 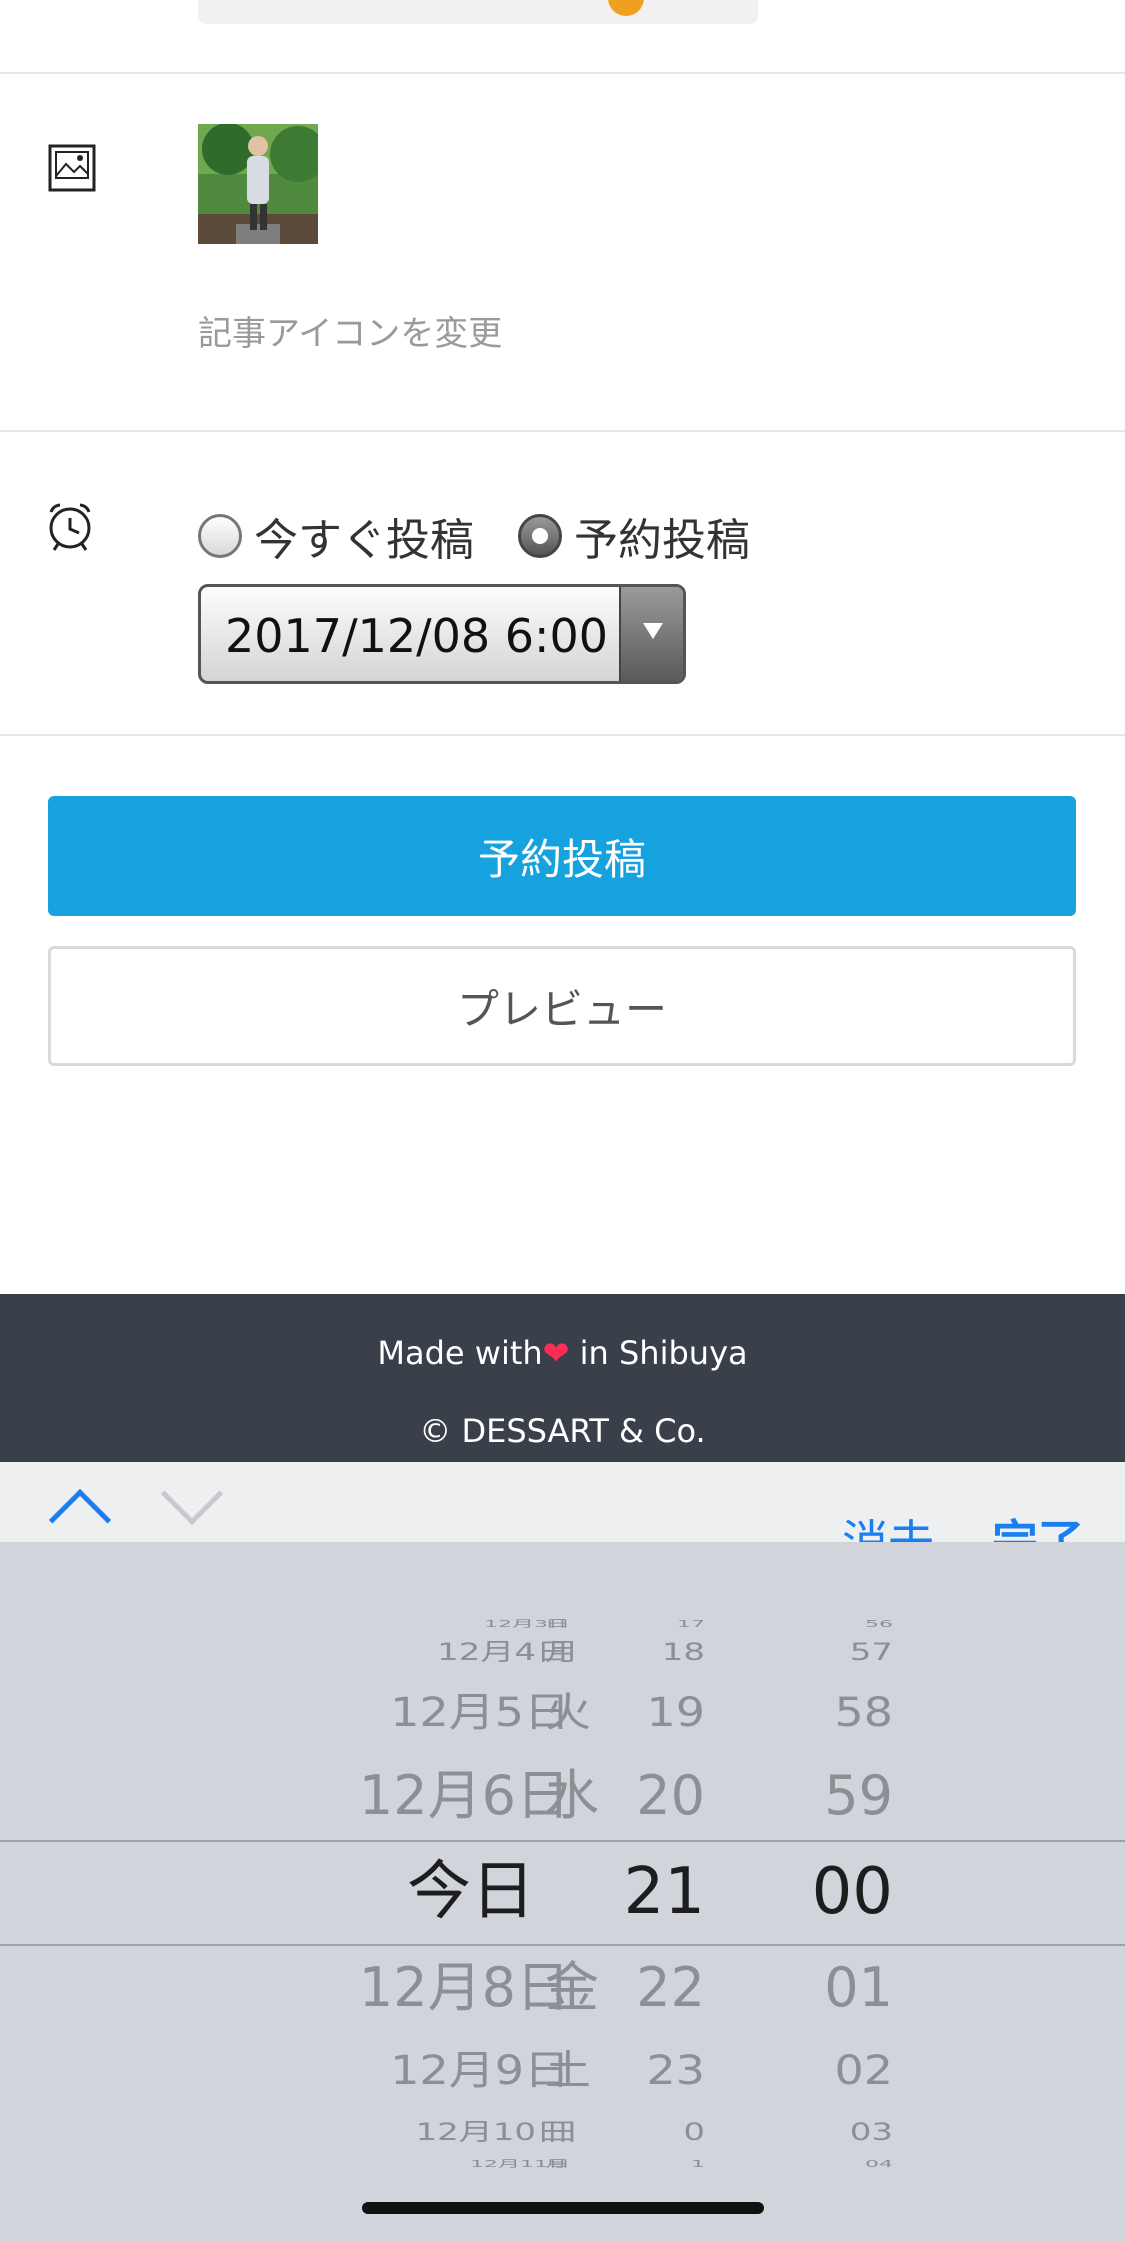 I want to click on picker-weekday: 水, so click(x=572, y=1795).